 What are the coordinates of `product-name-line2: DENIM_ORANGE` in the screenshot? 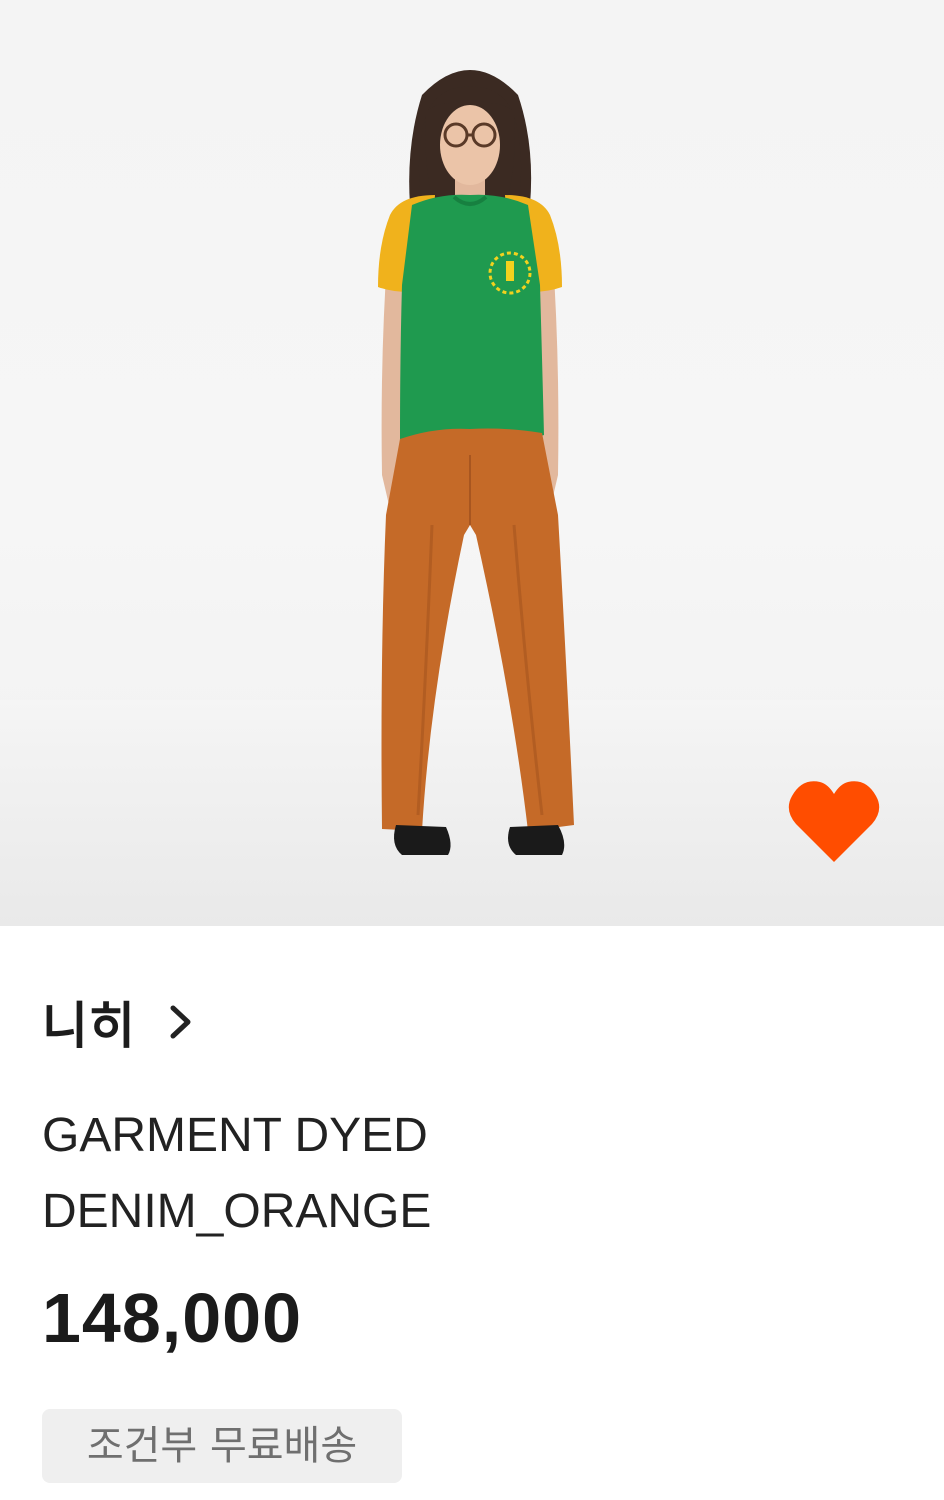 It's located at (237, 1211).